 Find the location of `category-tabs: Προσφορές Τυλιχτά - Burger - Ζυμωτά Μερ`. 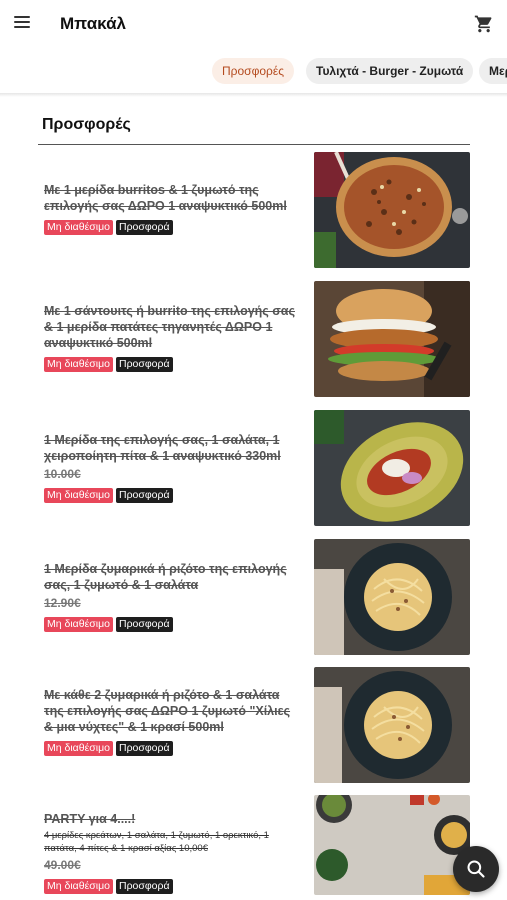

category-tabs: Προσφορές Τυλιχτά - Burger - Ζυμωτά Μερ is located at coordinates (253, 72).